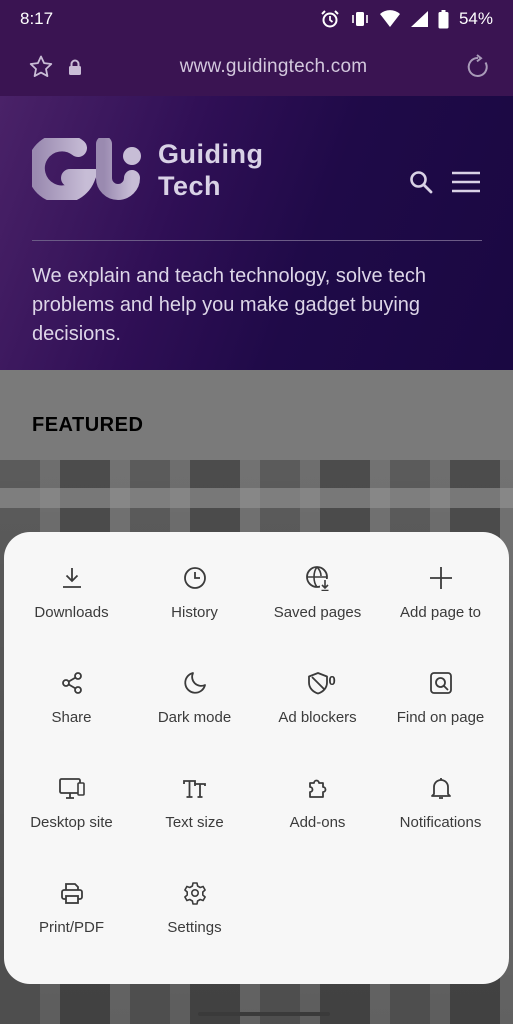  I want to click on printer-icon, so click(72, 893).